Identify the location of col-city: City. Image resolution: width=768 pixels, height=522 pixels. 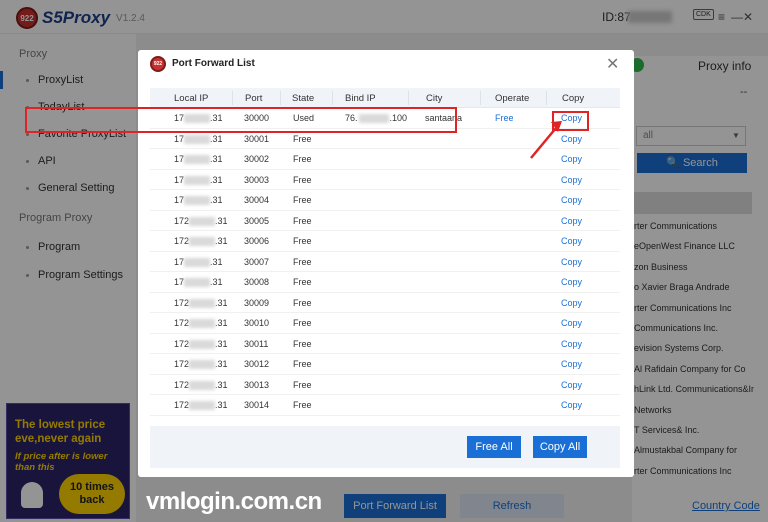
(434, 98).